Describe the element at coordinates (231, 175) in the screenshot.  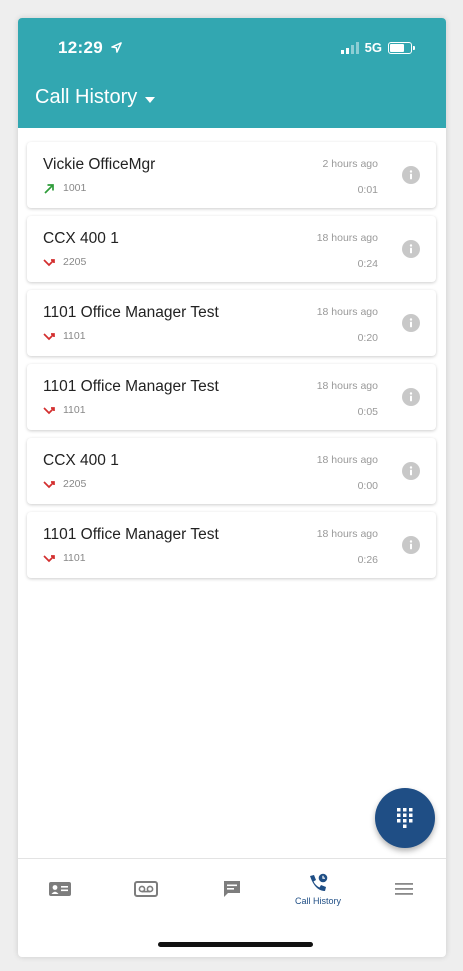
I see `call-history-item: Vickie OfficeMgr 1001 2 hours ago 0:01` at that location.